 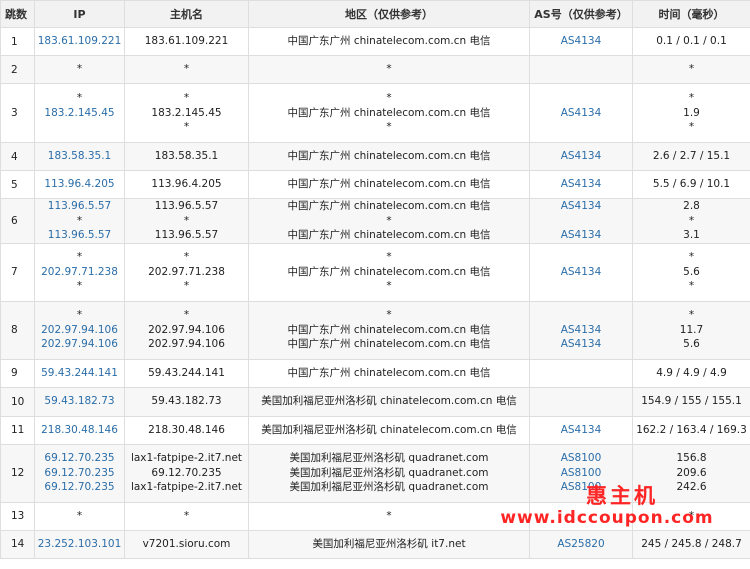 I want to click on ip-cell: 69.12.70.235 69.12.70.235 69.12.70.235, so click(x=79, y=473).